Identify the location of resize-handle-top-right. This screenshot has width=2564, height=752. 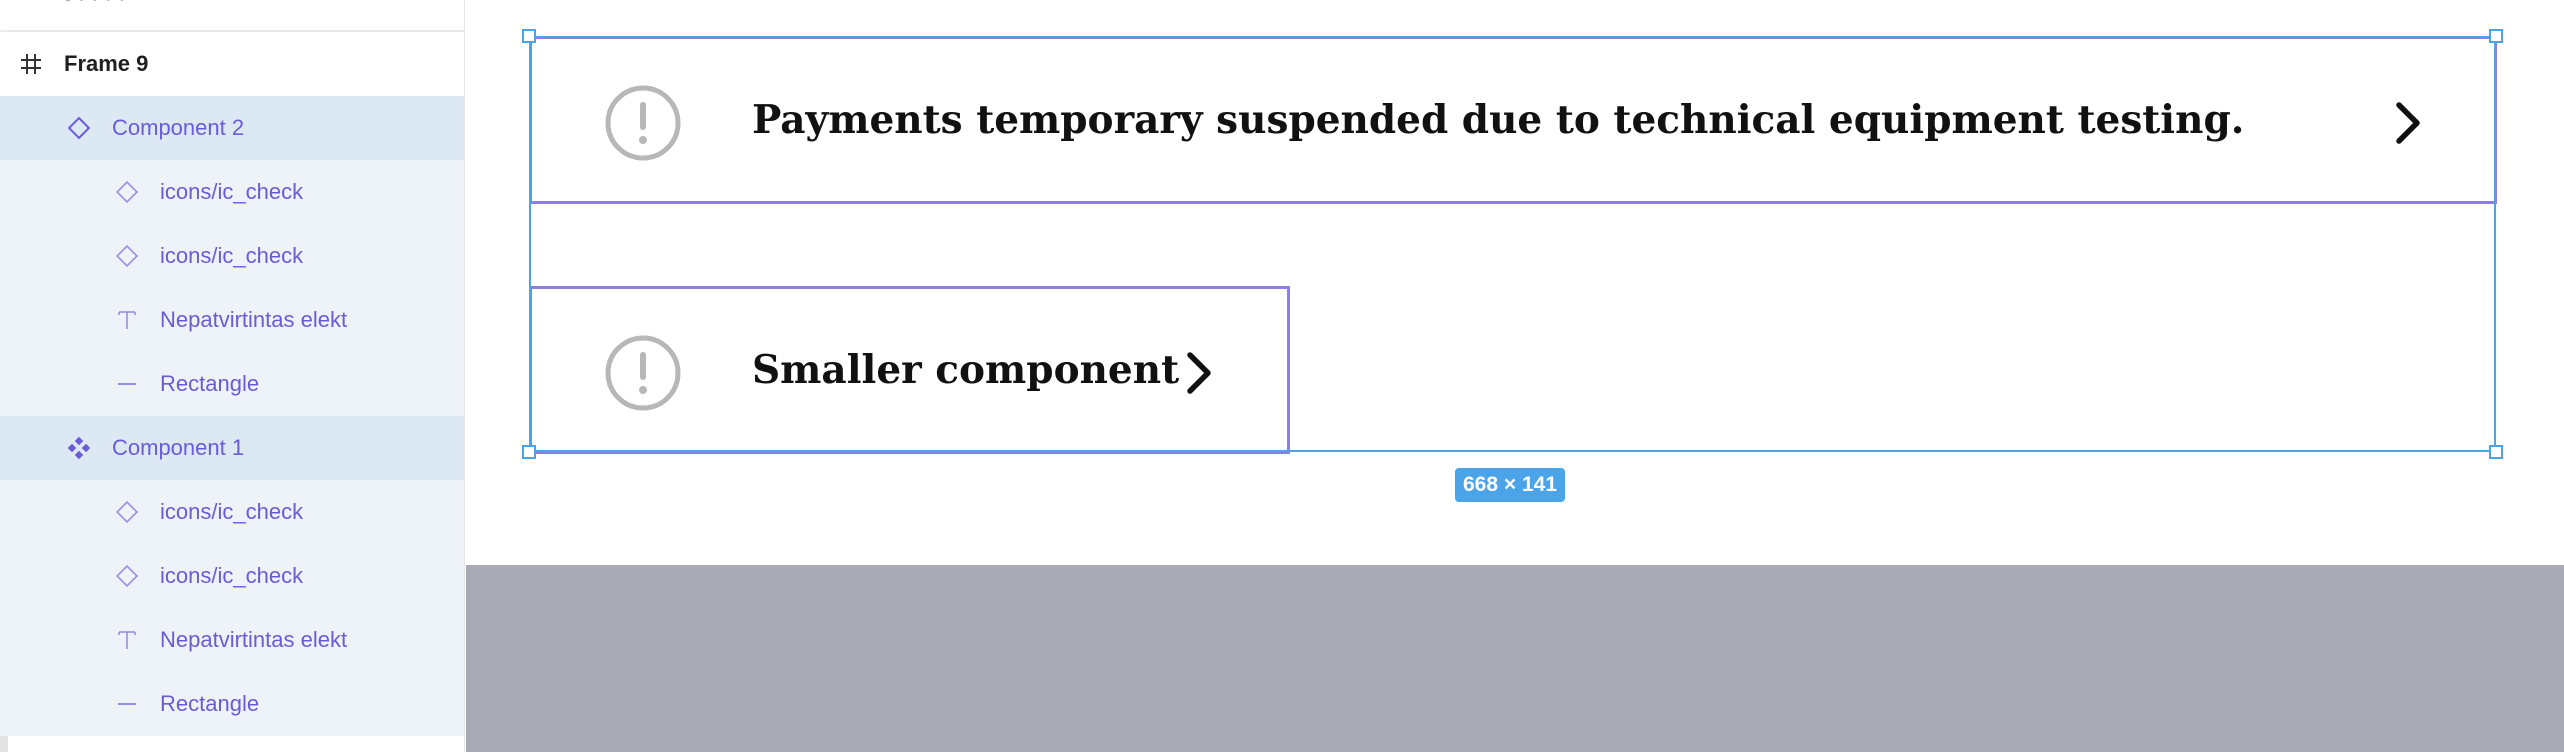
(2496, 36).